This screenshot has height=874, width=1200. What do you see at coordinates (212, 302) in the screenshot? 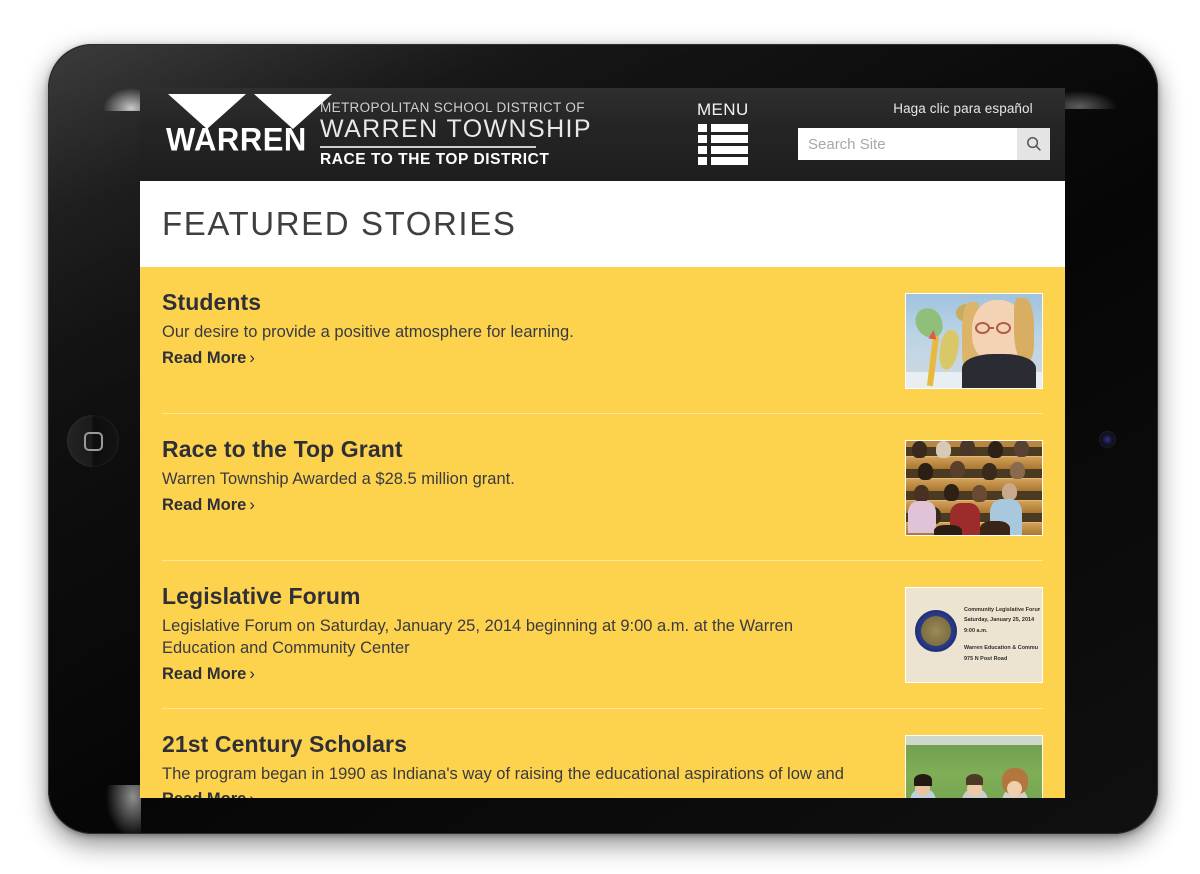
I see `story-title: Students` at bounding box center [212, 302].